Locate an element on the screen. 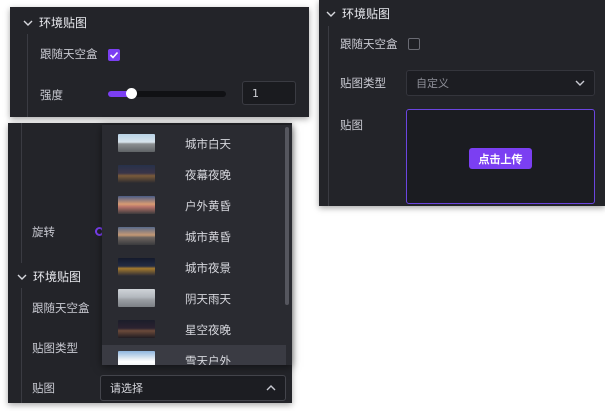 This screenshot has height=411, width=605. upload-button: 点击上传 is located at coordinates (500, 158).